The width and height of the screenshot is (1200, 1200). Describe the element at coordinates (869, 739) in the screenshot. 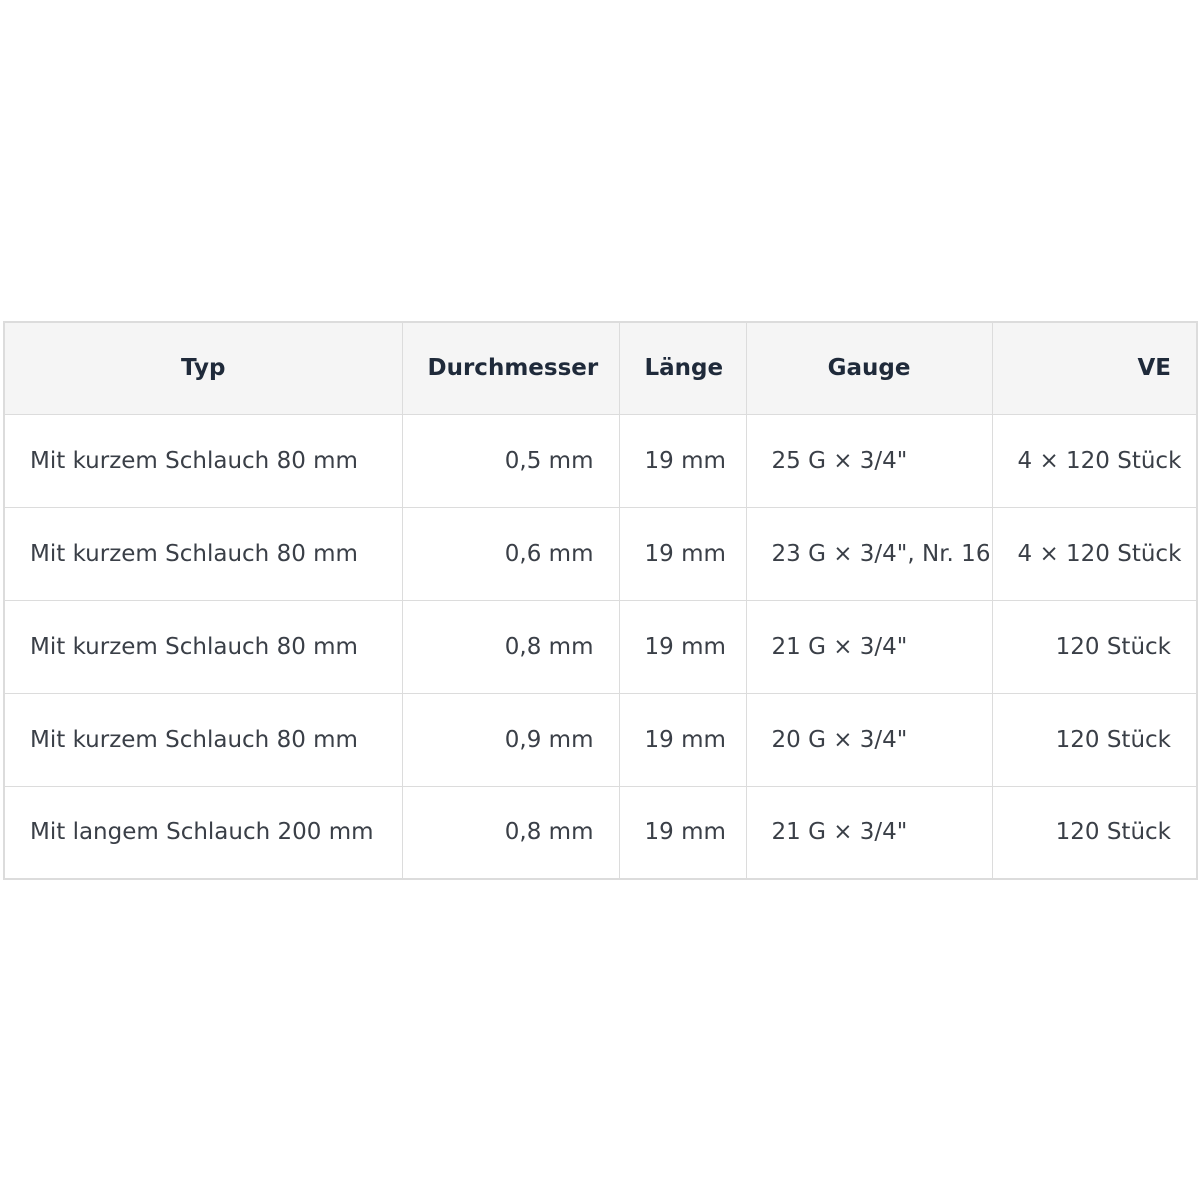

I see `cell-gauge: 20 G × 3/4"` at that location.